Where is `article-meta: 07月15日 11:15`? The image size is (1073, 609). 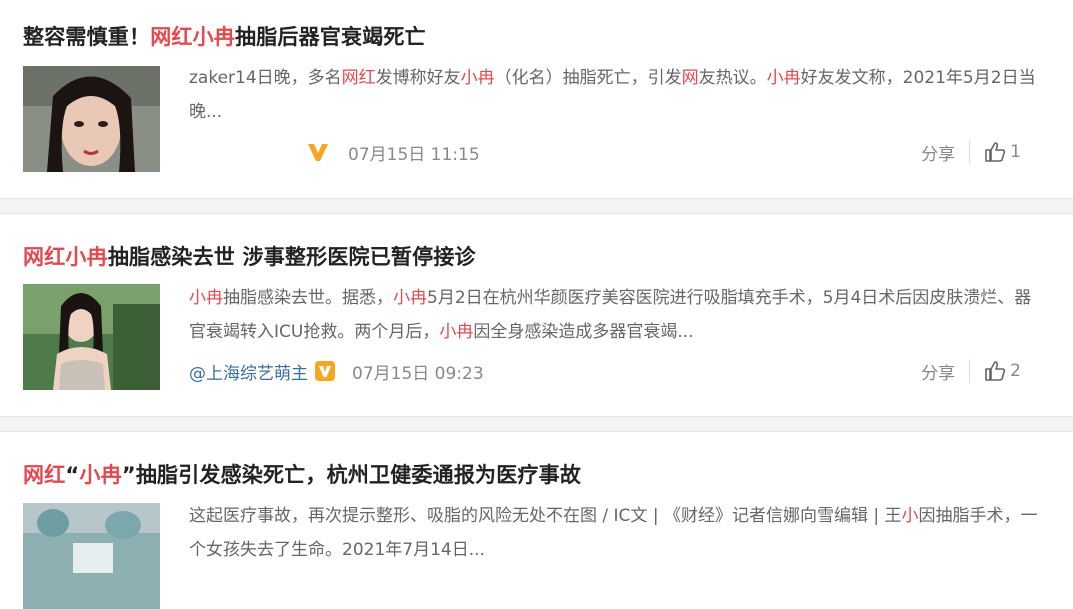 article-meta: 07月15日 11:15 is located at coordinates (393, 152).